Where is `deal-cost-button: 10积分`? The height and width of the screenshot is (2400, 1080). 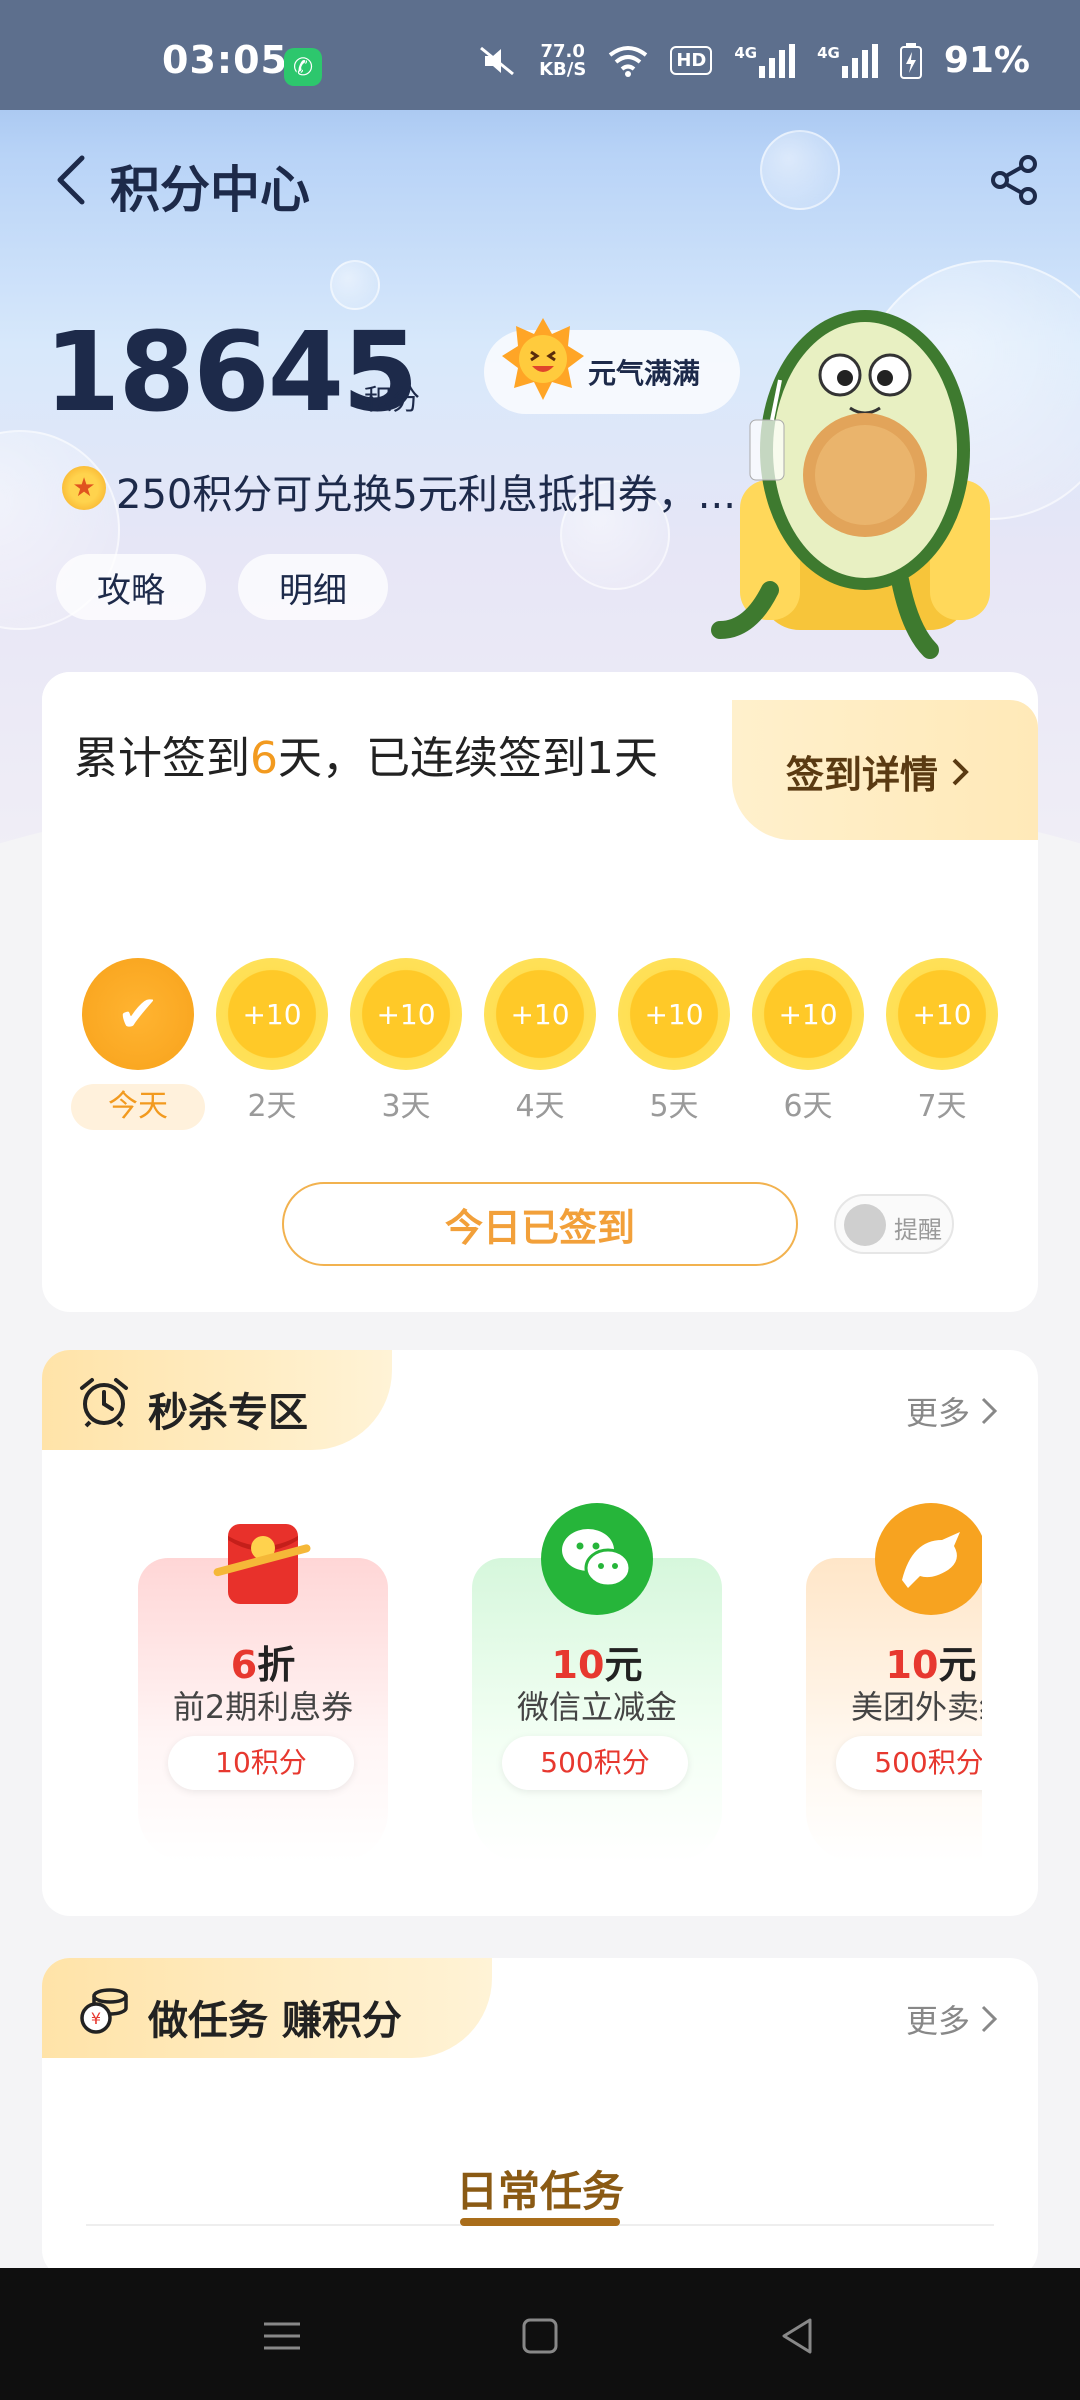 deal-cost-button: 10积分 is located at coordinates (261, 1763).